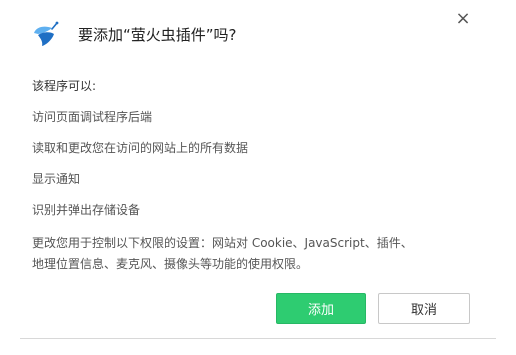  What do you see at coordinates (45, 34) in the screenshot?
I see `firefly-extension-icon` at bounding box center [45, 34].